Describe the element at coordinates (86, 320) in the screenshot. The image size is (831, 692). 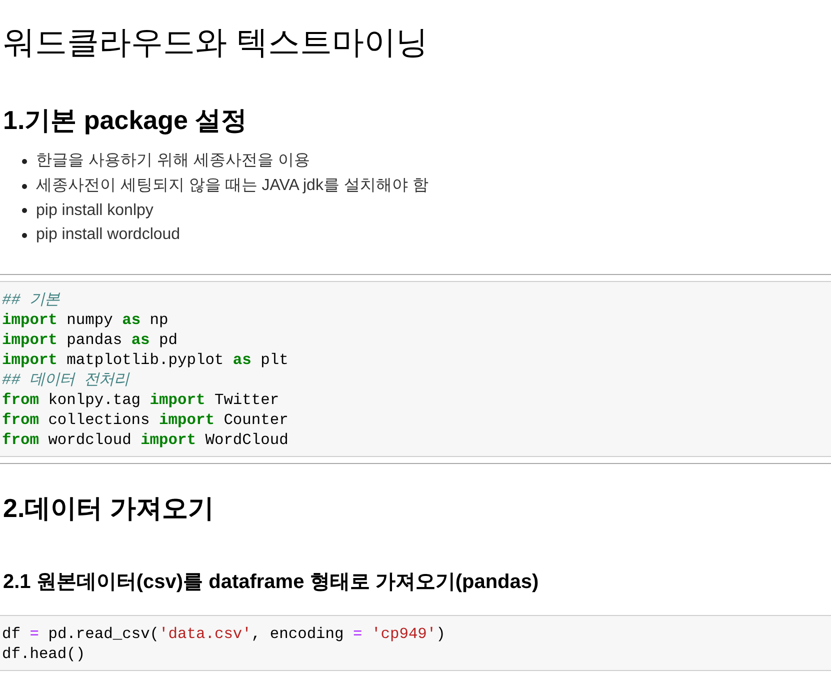
I see `code-line: import numpy as np` at that location.